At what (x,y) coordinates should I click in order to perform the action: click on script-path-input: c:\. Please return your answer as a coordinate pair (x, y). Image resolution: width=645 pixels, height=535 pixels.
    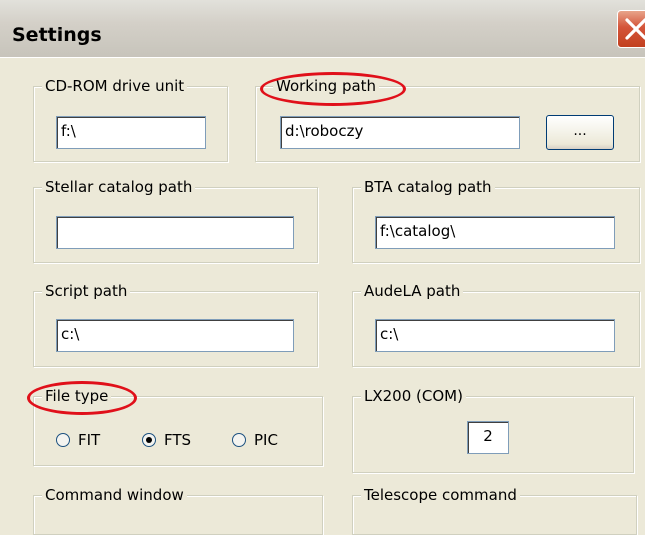
    Looking at the image, I should click on (175, 335).